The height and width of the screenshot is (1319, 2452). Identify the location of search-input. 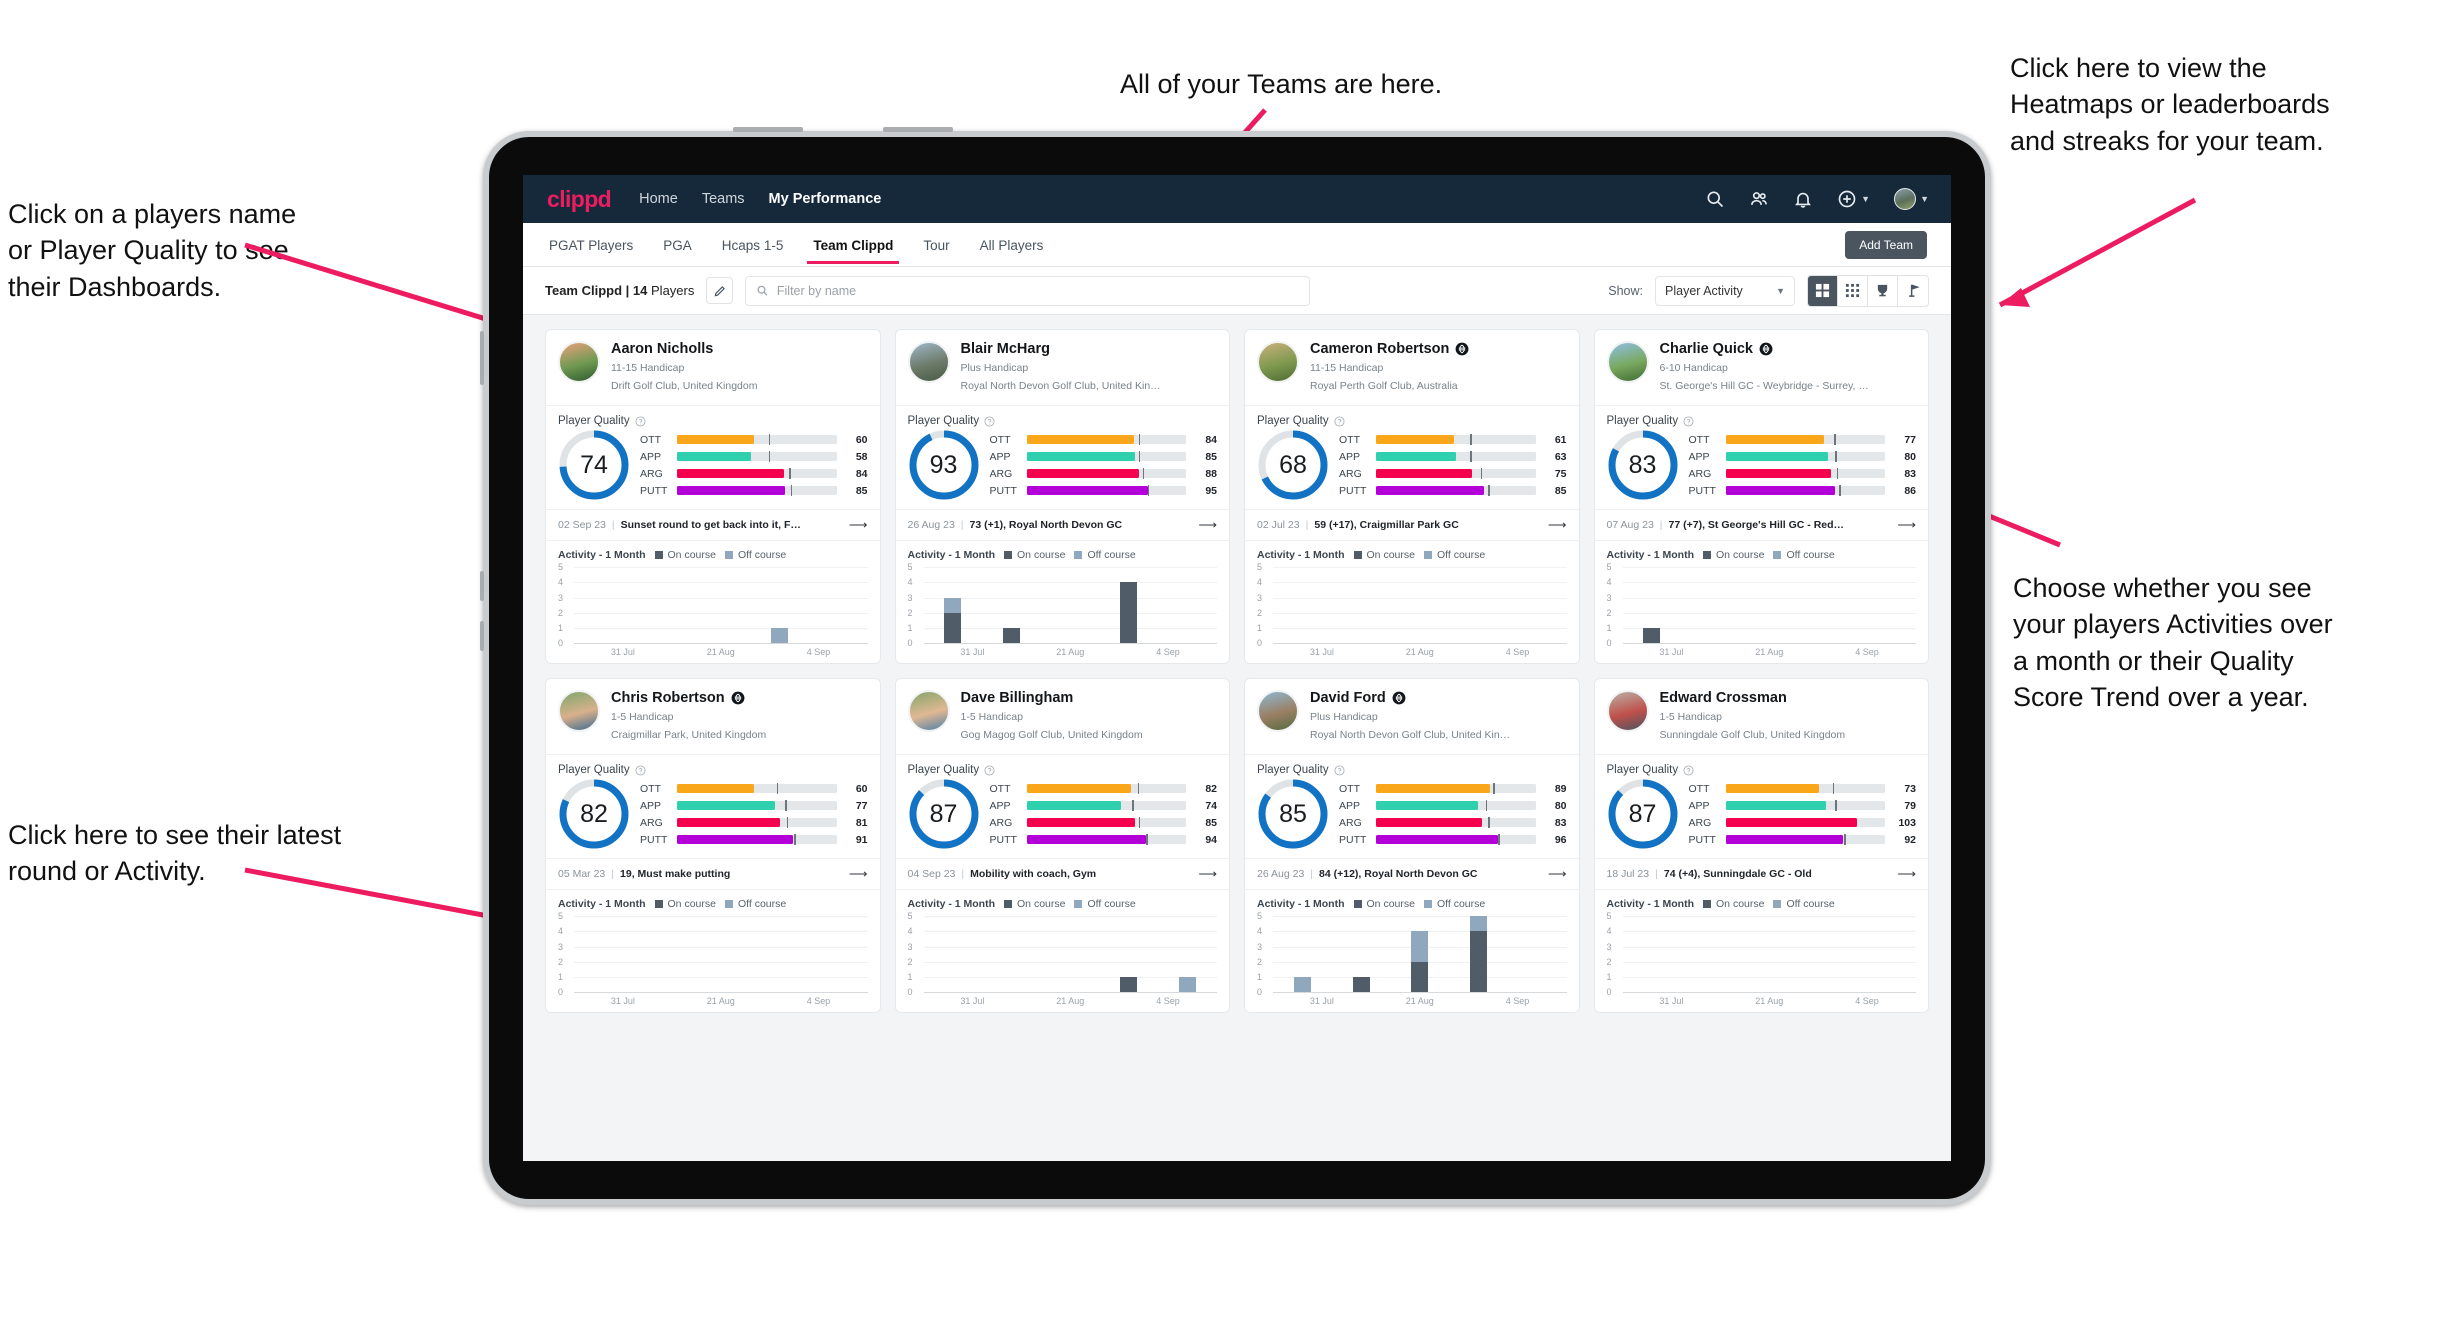
(1038, 290).